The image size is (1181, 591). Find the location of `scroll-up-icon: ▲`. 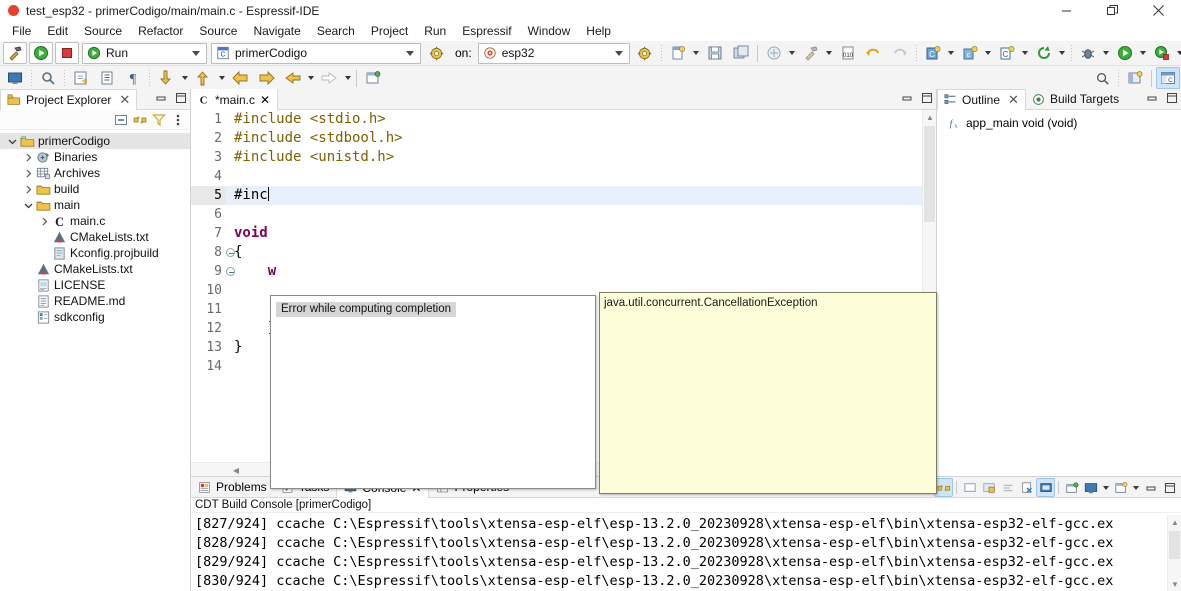

scroll-up-icon: ▲ is located at coordinates (929, 117).